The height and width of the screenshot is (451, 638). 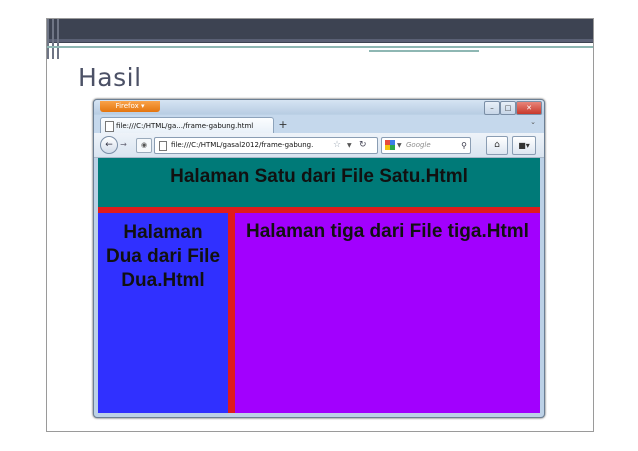 What do you see at coordinates (390, 145) in the screenshot?
I see `google-icon` at bounding box center [390, 145].